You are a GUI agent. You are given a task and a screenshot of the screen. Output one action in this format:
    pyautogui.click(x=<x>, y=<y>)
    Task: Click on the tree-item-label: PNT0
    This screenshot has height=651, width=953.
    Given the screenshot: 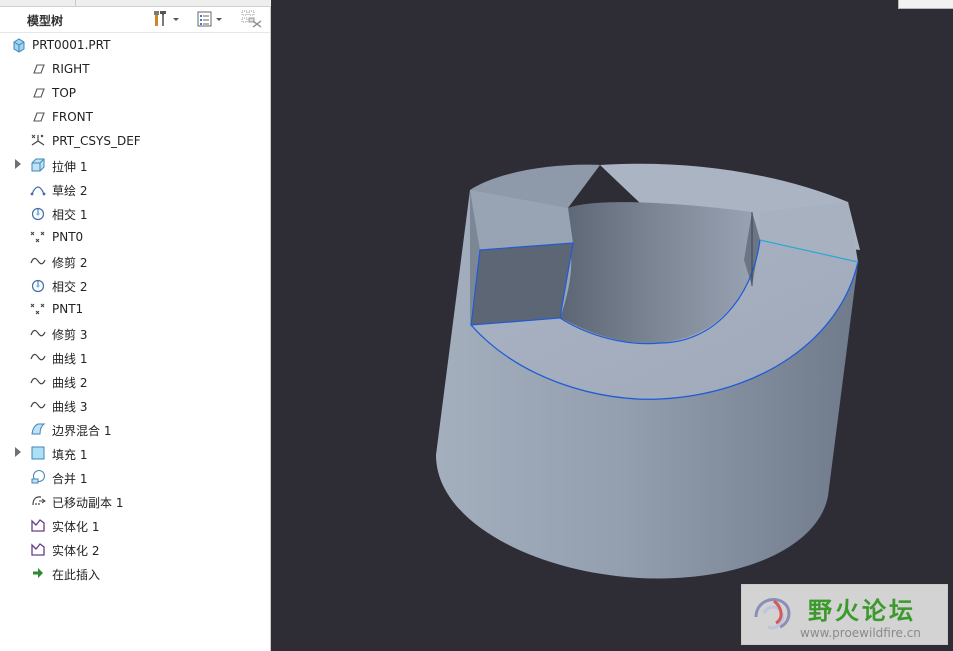 What is the action you would take?
    pyautogui.click(x=68, y=237)
    